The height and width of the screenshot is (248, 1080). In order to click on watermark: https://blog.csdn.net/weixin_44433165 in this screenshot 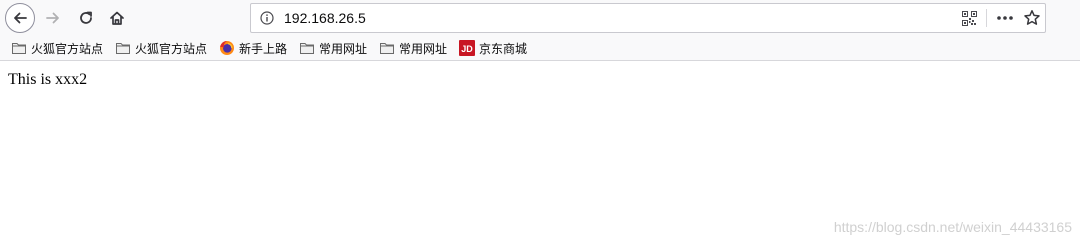, I will do `click(952, 227)`.